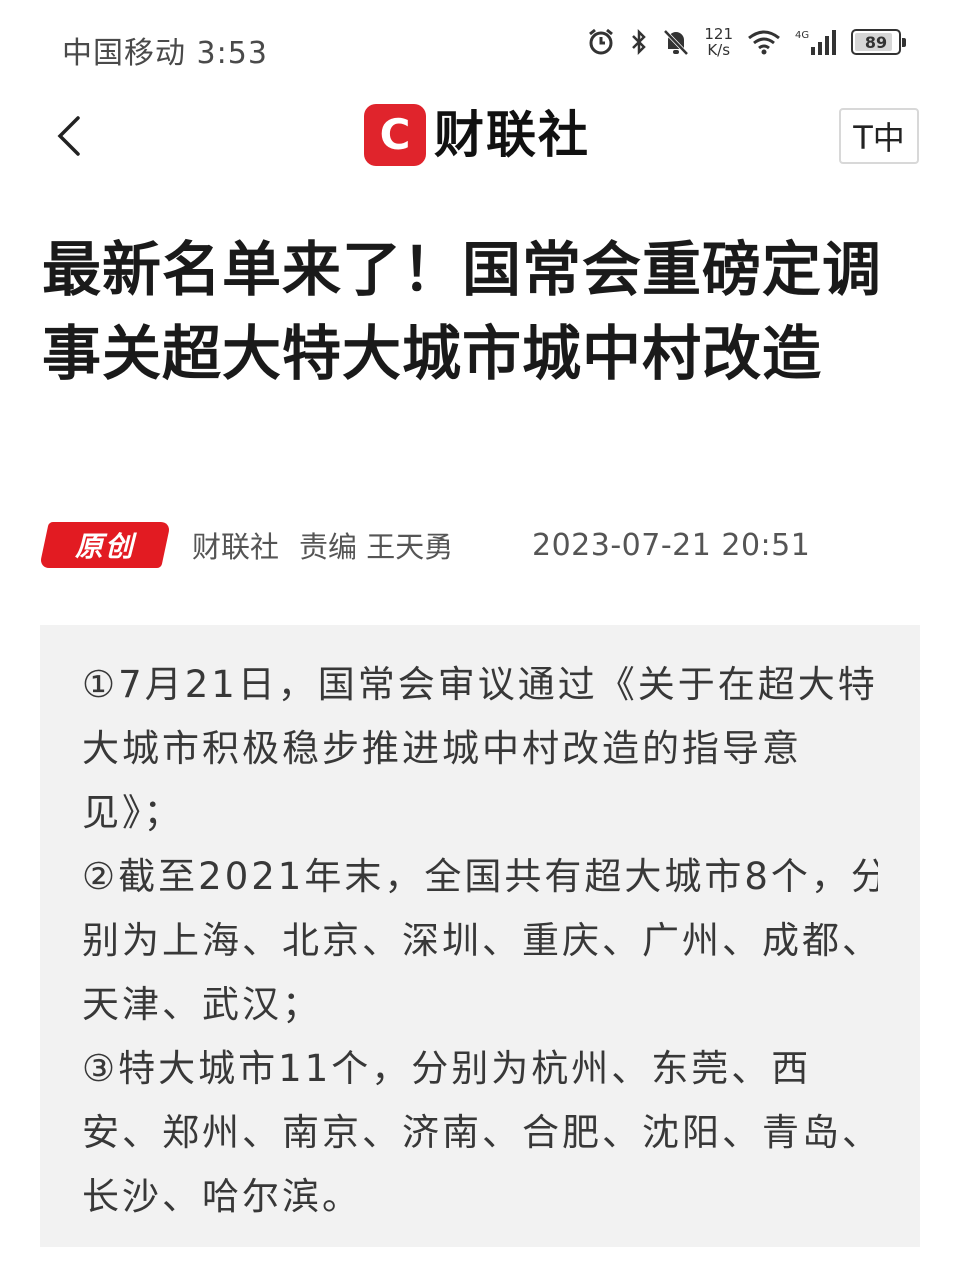 The height and width of the screenshot is (1280, 959). Describe the element at coordinates (676, 42) in the screenshot. I see `mute-icon` at that location.